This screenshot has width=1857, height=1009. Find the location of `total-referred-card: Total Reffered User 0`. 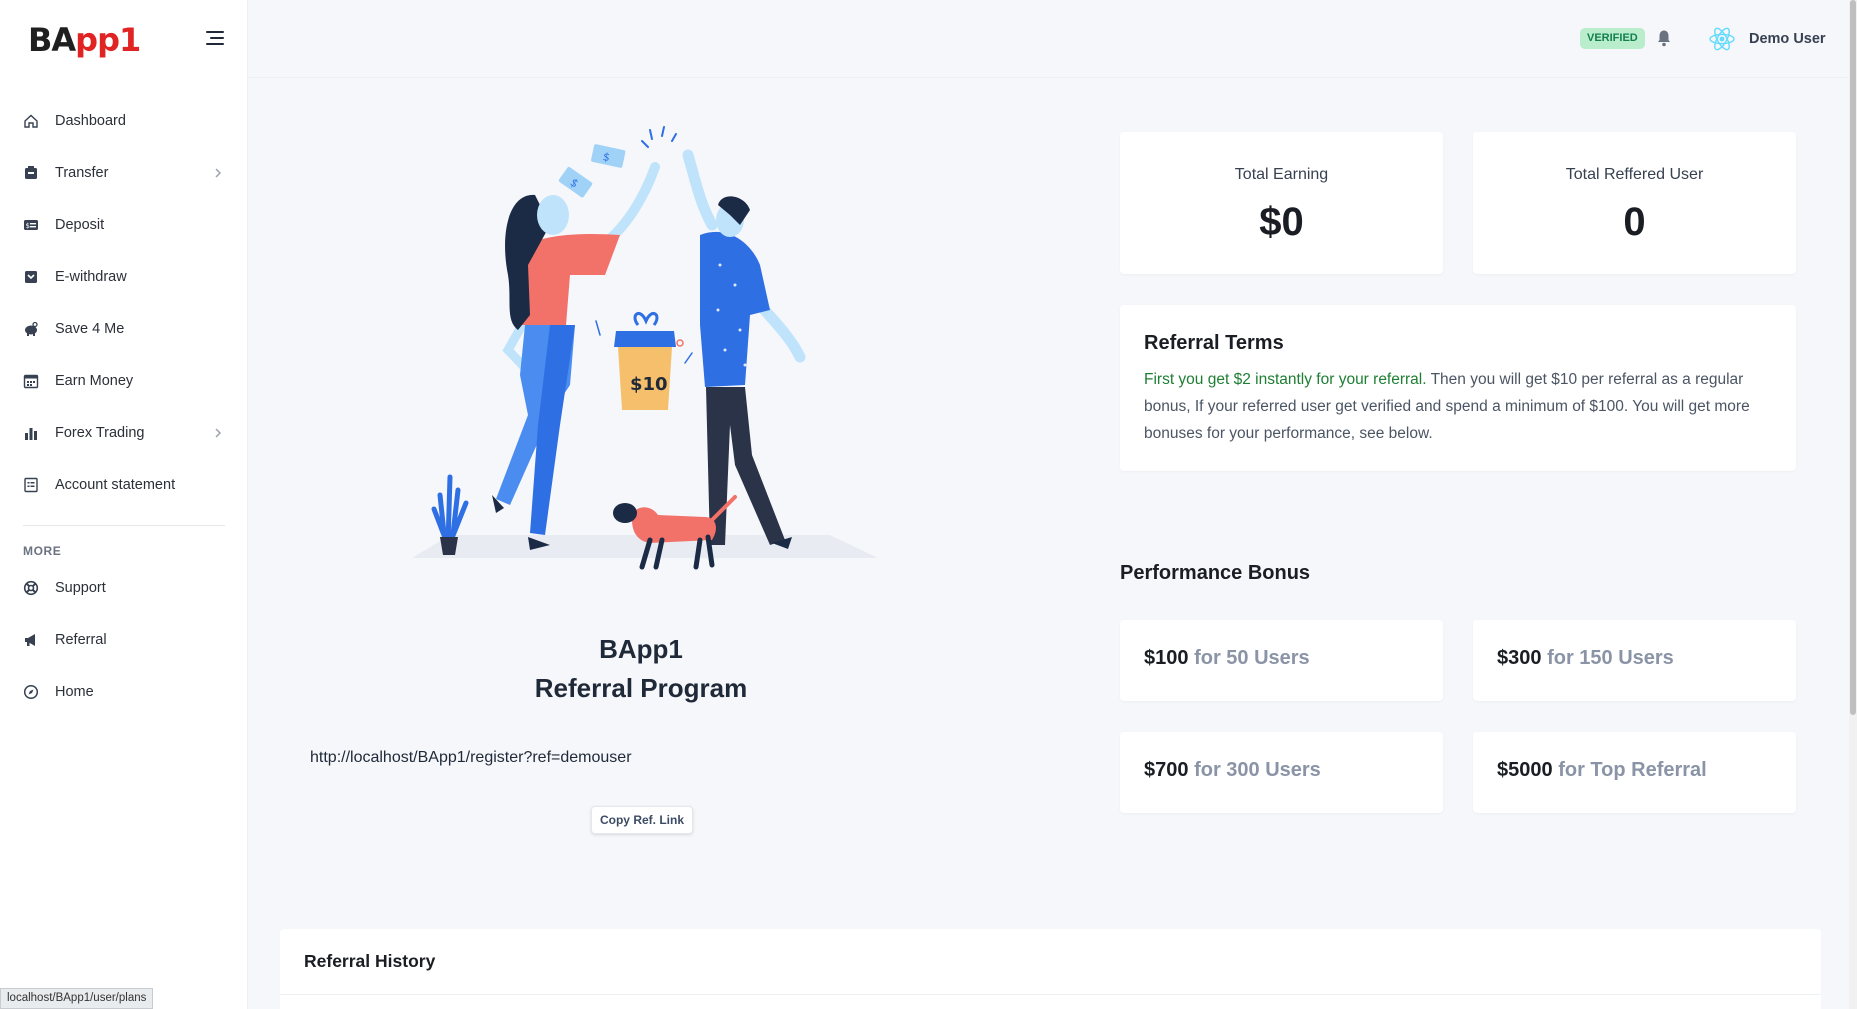

total-referred-card: Total Reffered User 0 is located at coordinates (1634, 203).